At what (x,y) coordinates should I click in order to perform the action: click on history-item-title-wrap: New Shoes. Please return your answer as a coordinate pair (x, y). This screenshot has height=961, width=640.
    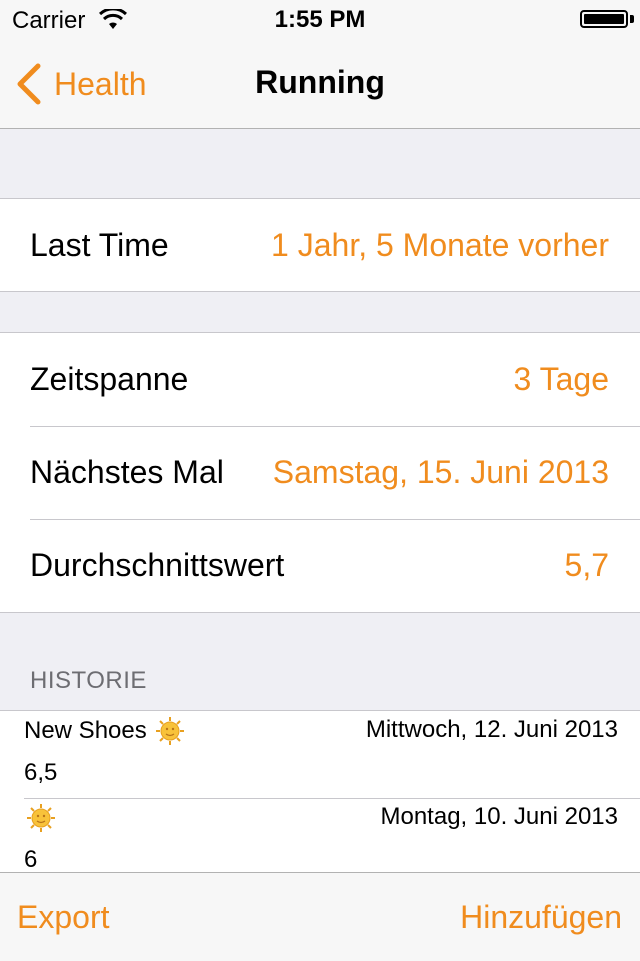
    Looking at the image, I should click on (104, 731).